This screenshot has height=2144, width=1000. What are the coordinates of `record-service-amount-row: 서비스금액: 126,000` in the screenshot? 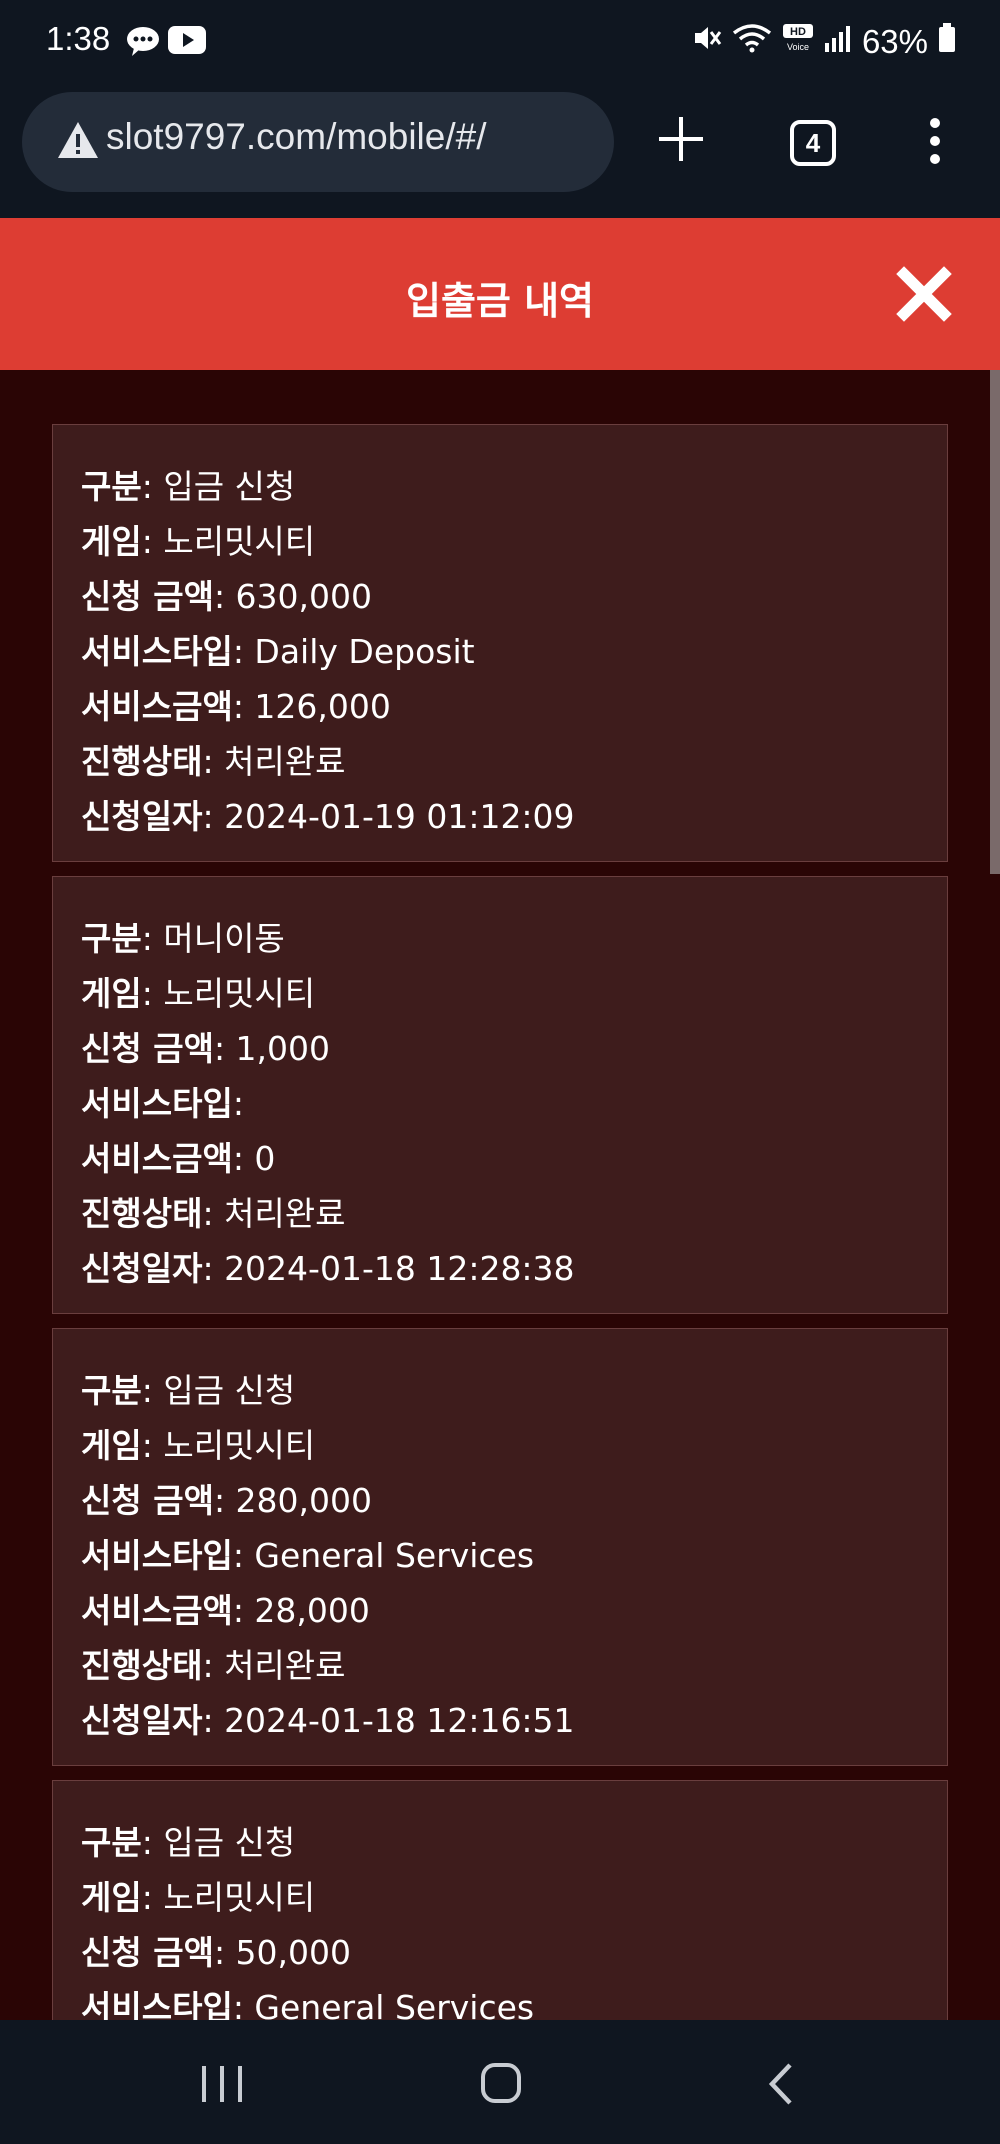 It's located at (236, 706).